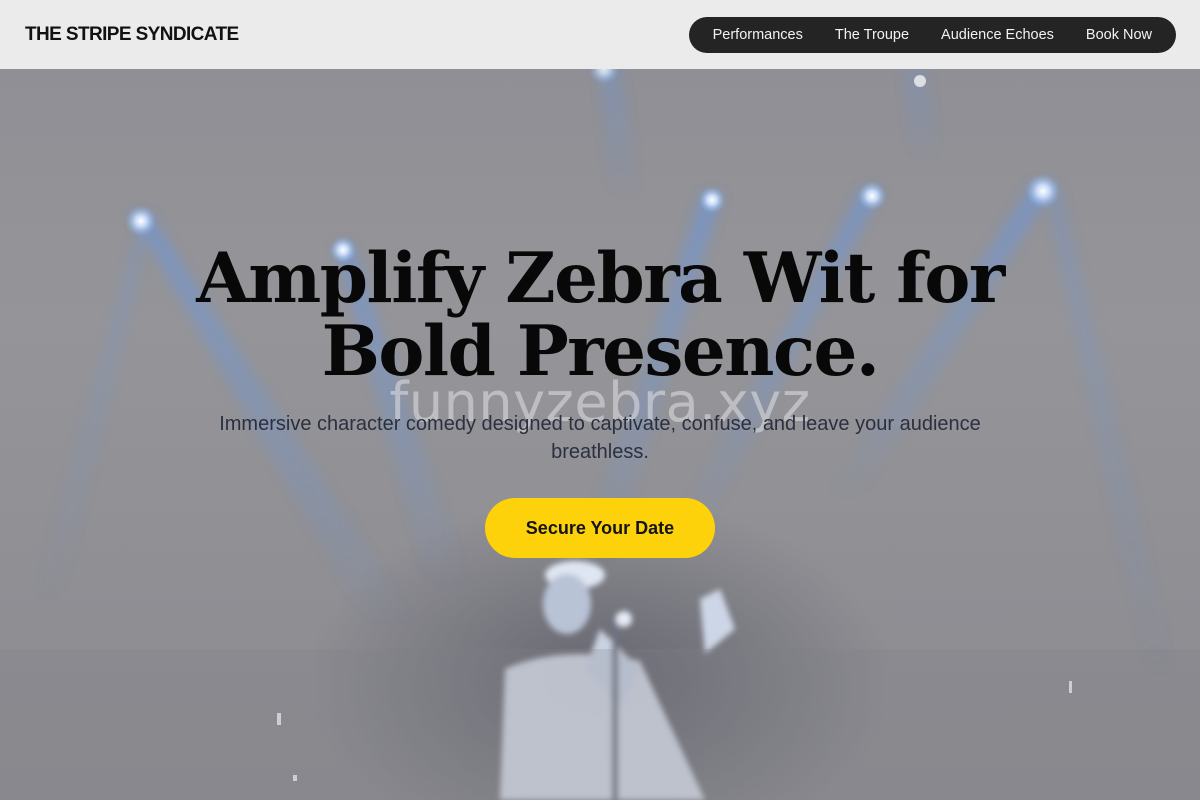 The width and height of the screenshot is (1200, 800). Describe the element at coordinates (600, 315) in the screenshot. I see `hero-headline: Amplify Zebra Wit for Bold Presence.` at that location.